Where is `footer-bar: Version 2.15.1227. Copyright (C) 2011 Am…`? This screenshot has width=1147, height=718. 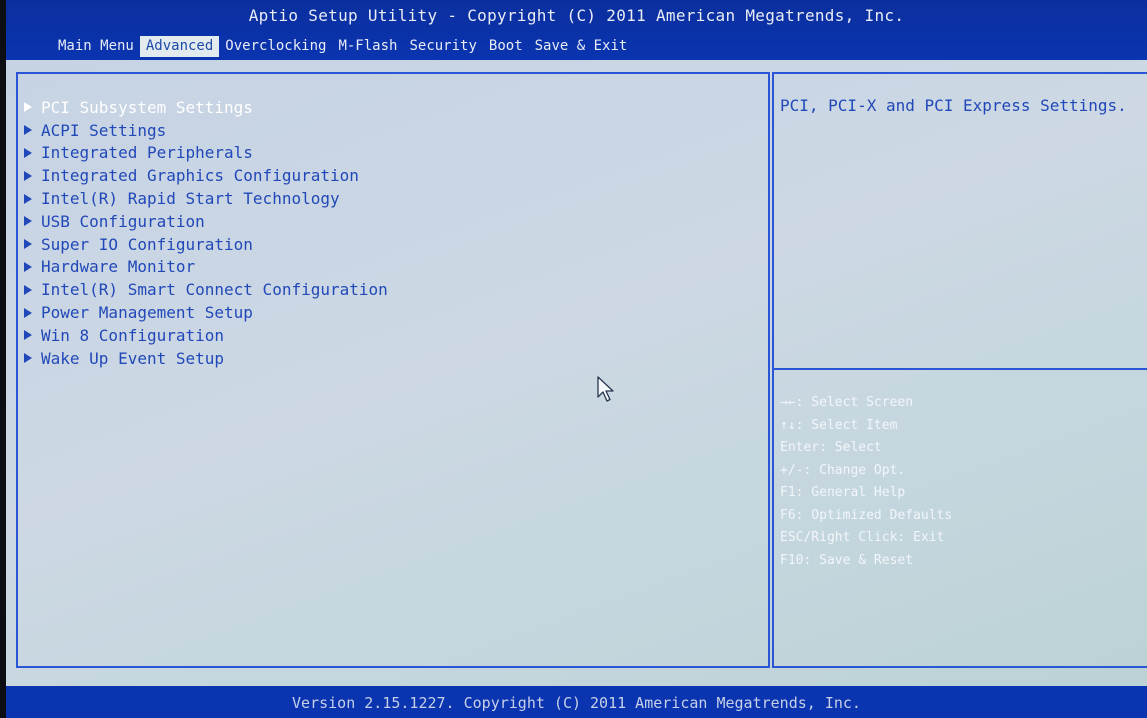 footer-bar: Version 2.15.1227. Copyright (C) 2011 Am… is located at coordinates (576, 702).